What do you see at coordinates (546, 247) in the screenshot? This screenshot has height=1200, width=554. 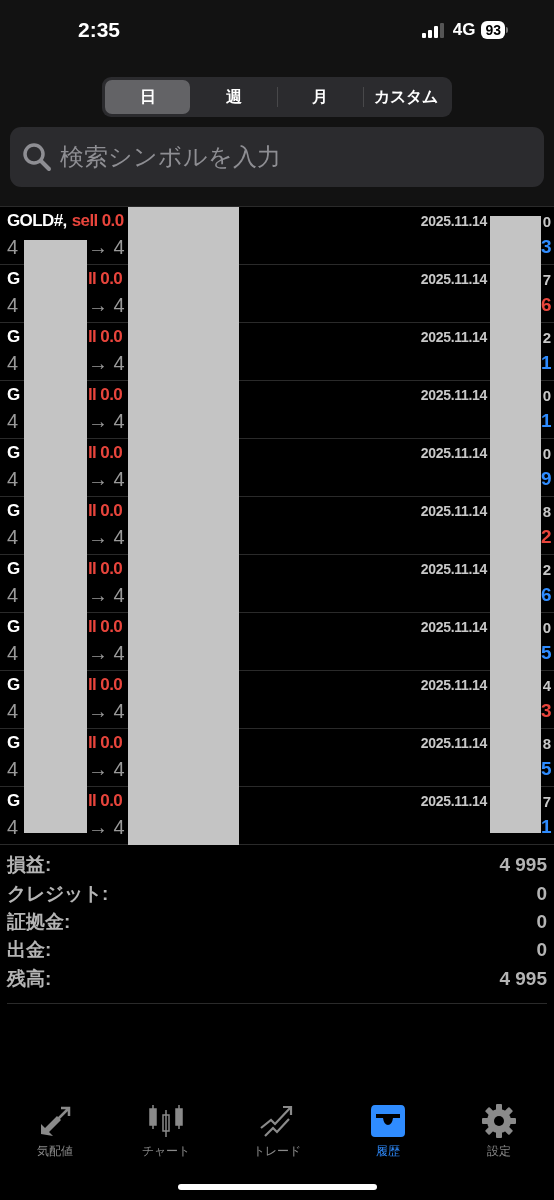 I see `profit-value: 3` at bounding box center [546, 247].